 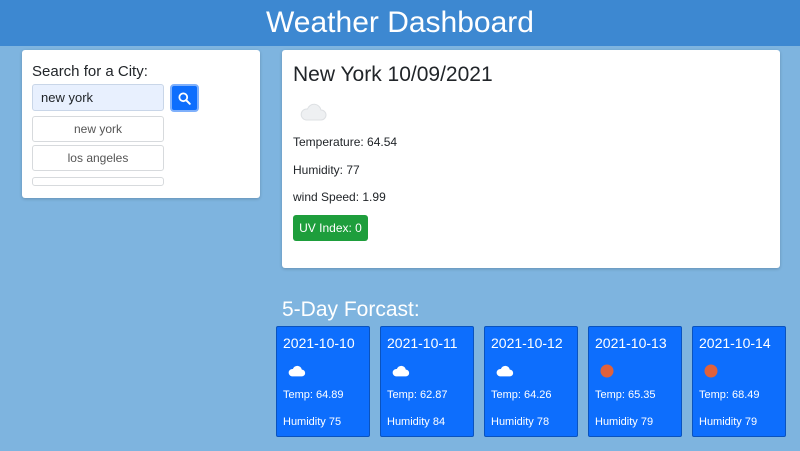 I want to click on history-button-empty, so click(x=98, y=181).